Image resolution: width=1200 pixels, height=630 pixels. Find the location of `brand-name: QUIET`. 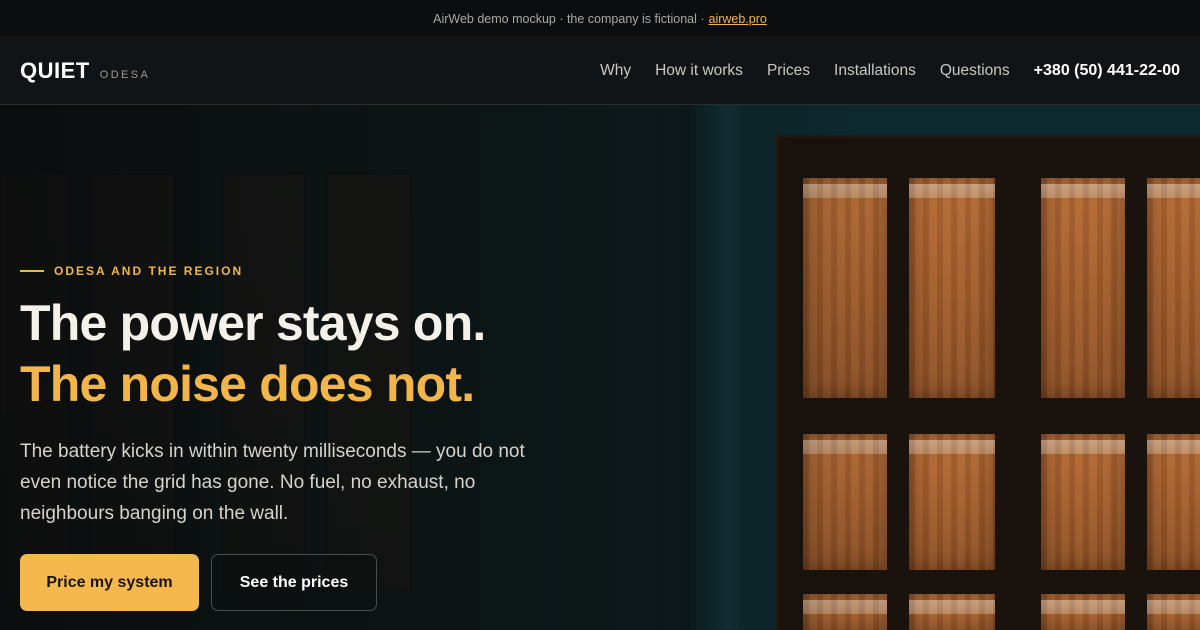

brand-name: QUIET is located at coordinates (55, 70).